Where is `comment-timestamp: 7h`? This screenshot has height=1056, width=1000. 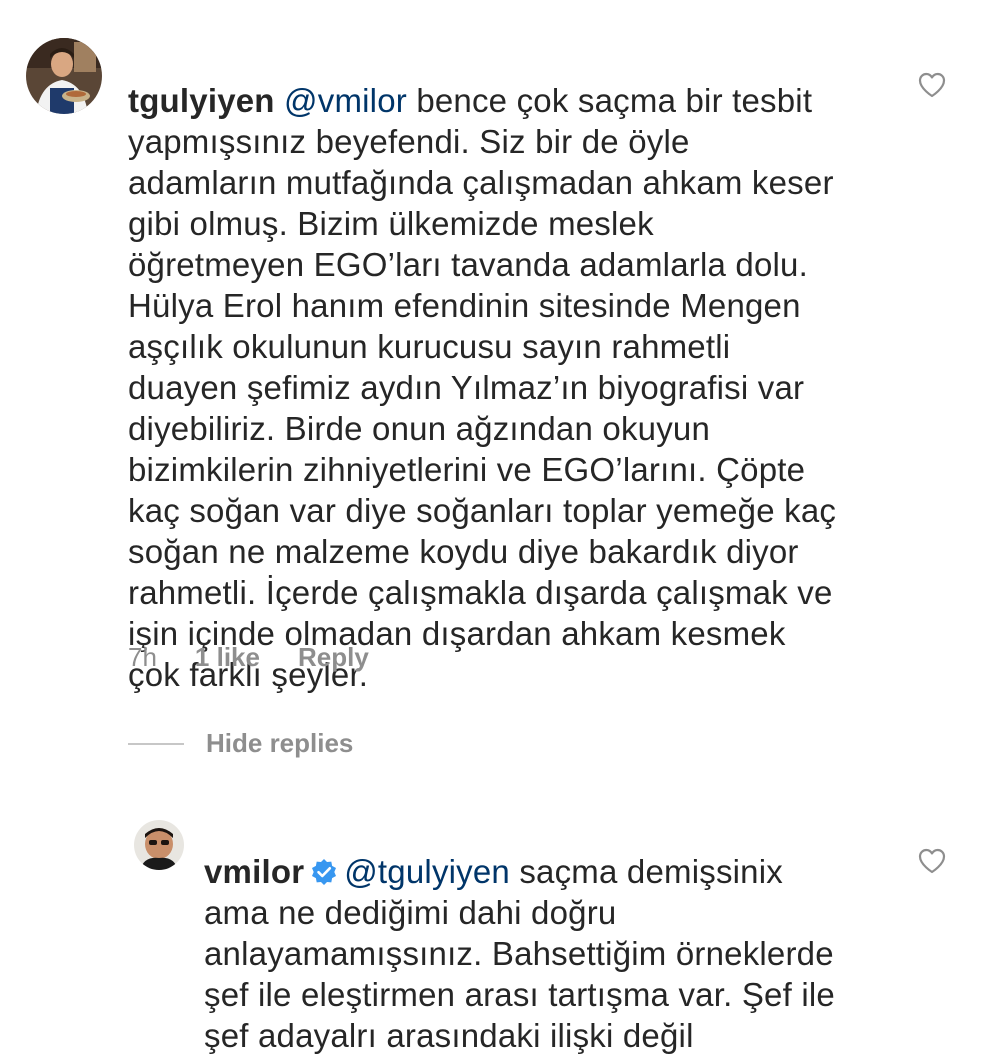
comment-timestamp: 7h is located at coordinates (142, 657).